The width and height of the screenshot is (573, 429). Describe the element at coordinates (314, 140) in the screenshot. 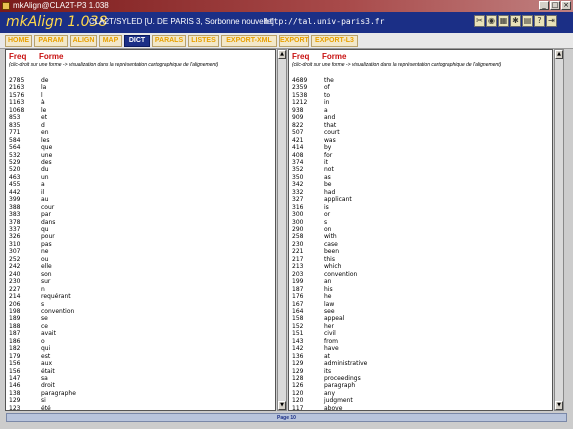

I see `dictionary-row: 421 was` at that location.